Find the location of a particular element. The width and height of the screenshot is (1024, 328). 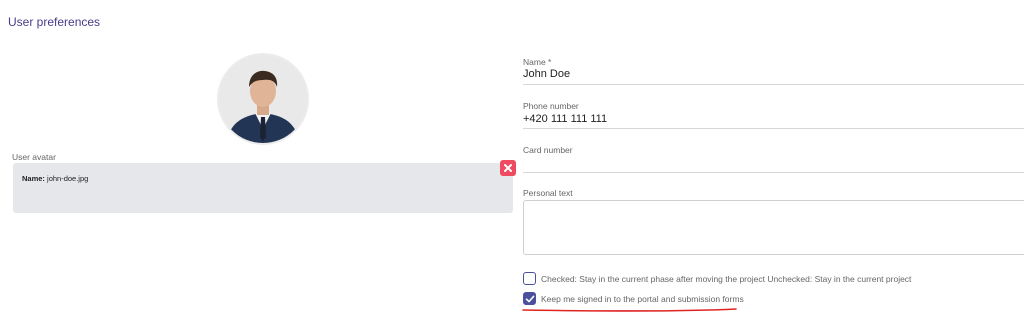

avatar-file-name: Name: john-doe.jpg is located at coordinates (55, 178).